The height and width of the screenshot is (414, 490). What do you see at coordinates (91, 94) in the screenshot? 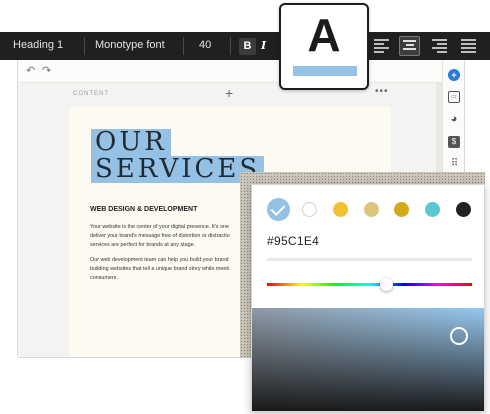
I see `section-label: CONTENT` at bounding box center [91, 94].